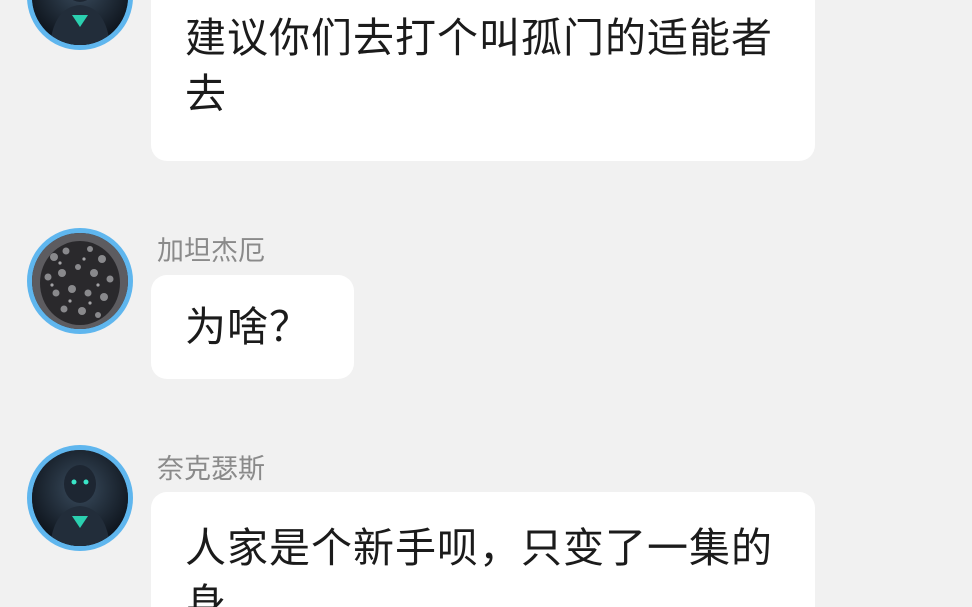  What do you see at coordinates (211, 251) in the screenshot?
I see `sender-name: 加坦杰厄` at bounding box center [211, 251].